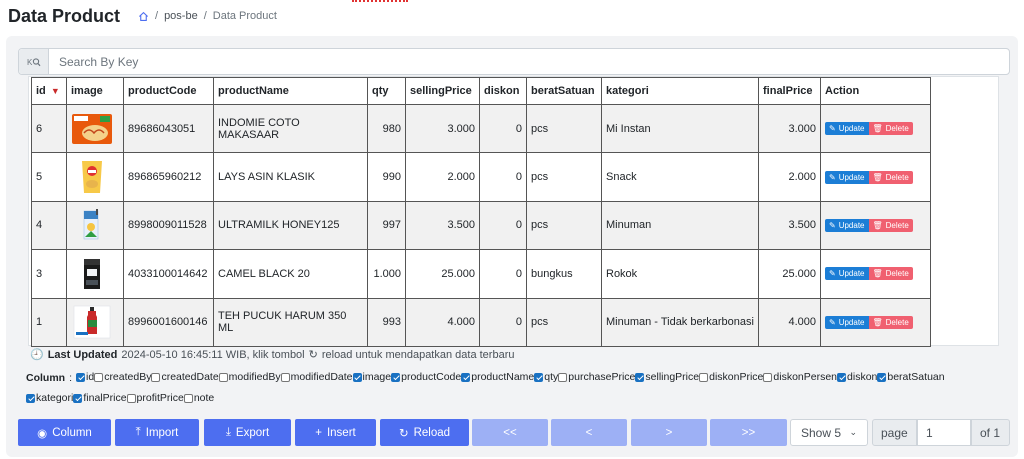 Image resolution: width=1024 pixels, height=459 pixels. What do you see at coordinates (30, 62) in the screenshot?
I see `svg-text: K` at bounding box center [30, 62].